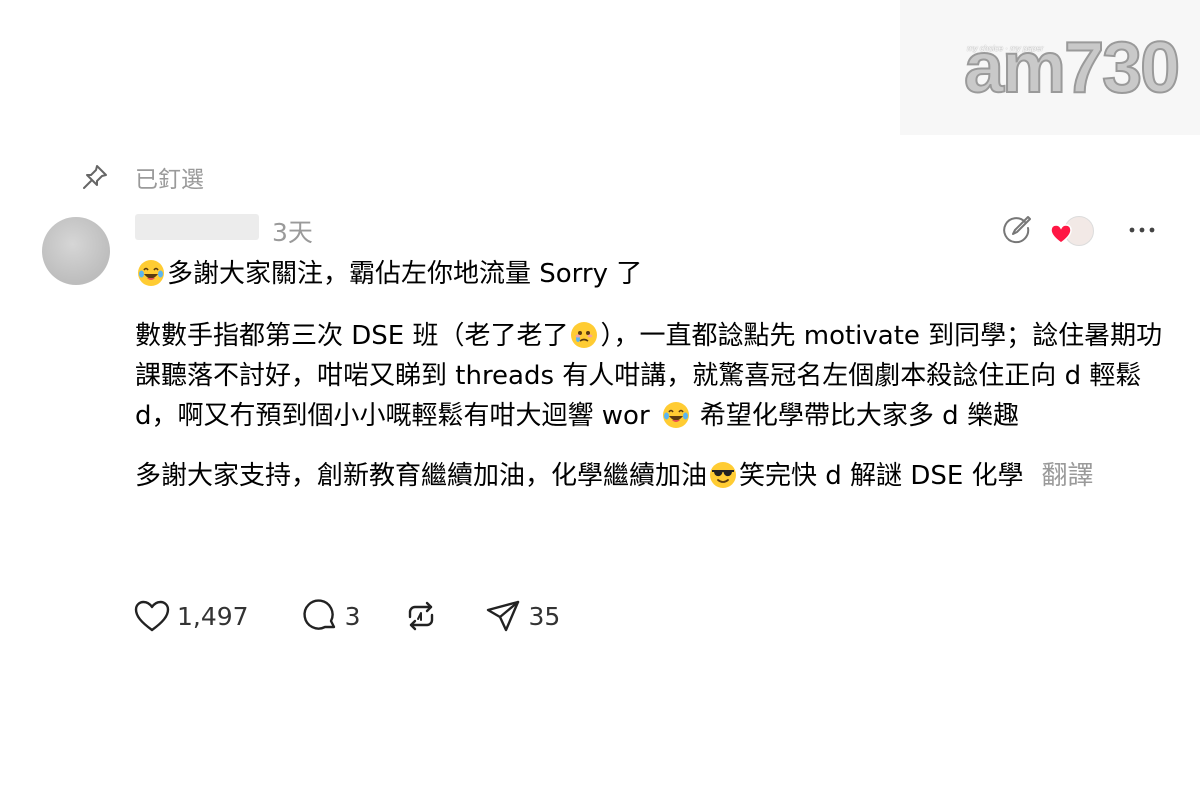 This screenshot has height=800, width=1200. What do you see at coordinates (544, 616) in the screenshot?
I see `share-count: 35` at bounding box center [544, 616].